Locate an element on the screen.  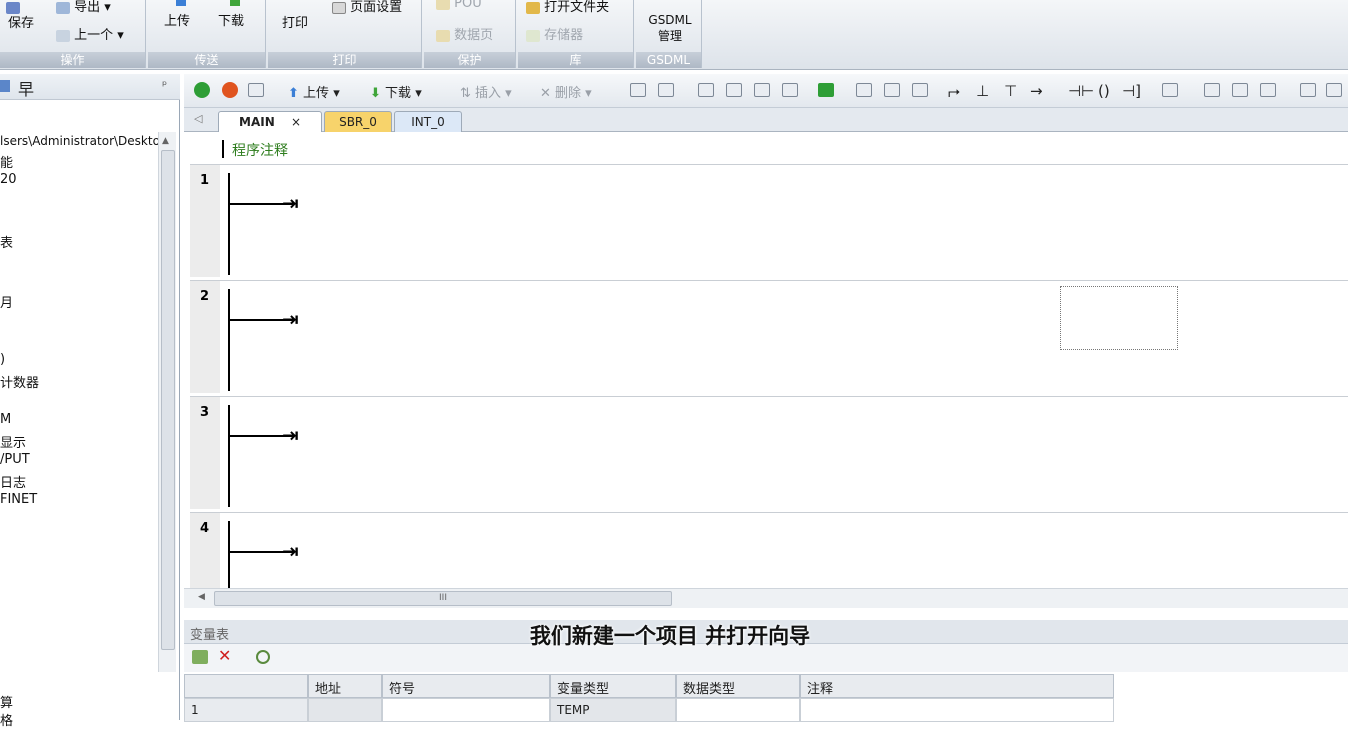
download-icon is located at coordinates (235, 3).